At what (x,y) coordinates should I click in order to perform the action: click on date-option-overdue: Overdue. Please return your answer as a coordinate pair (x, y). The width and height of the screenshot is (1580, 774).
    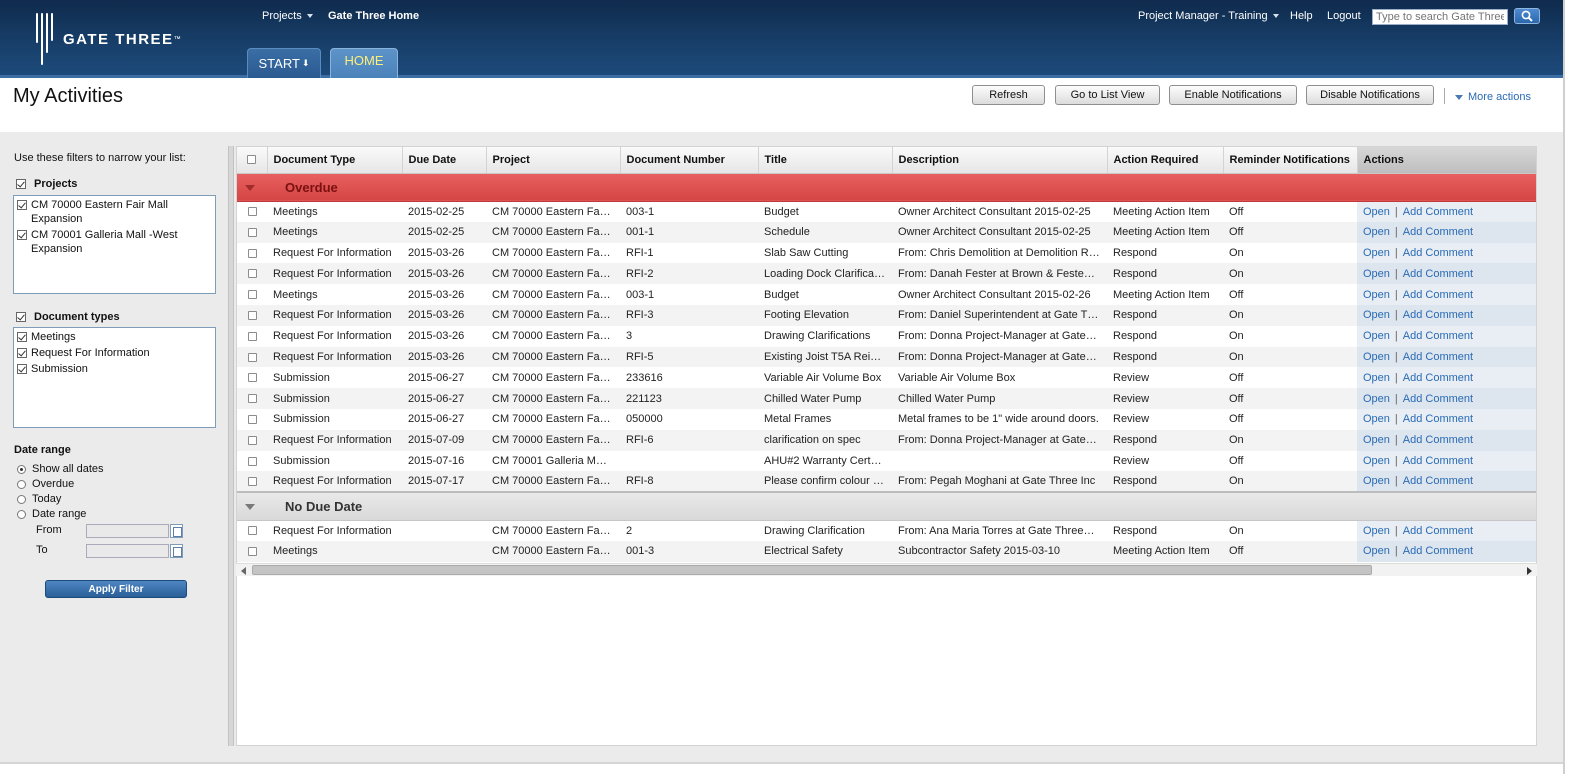
    Looking at the image, I should click on (45, 484).